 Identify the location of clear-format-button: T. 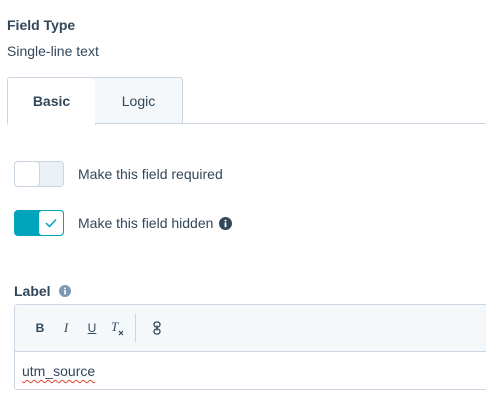
(118, 328).